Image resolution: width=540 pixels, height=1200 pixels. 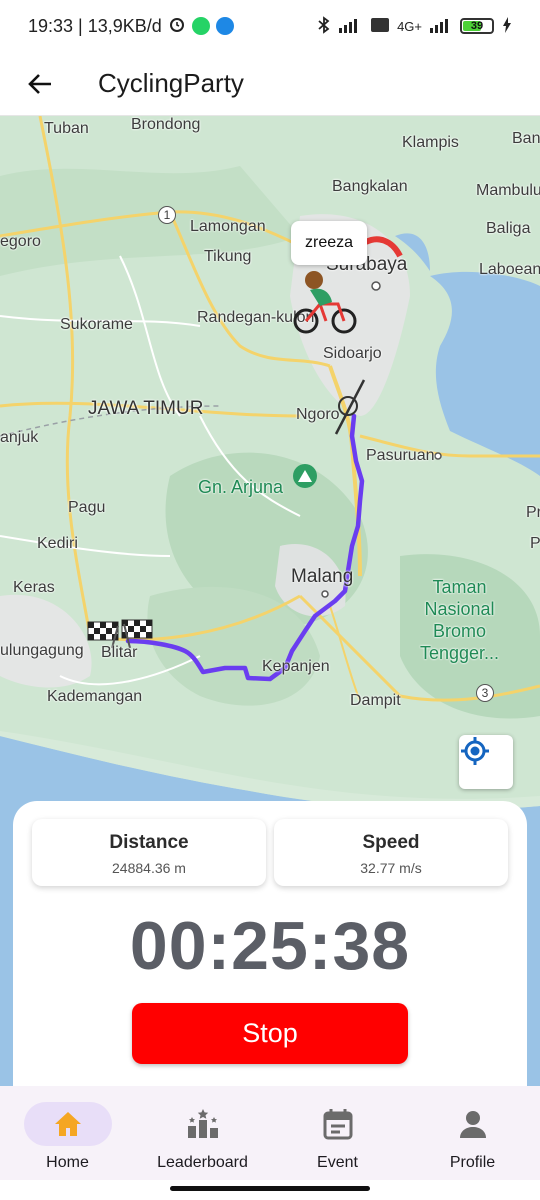 What do you see at coordinates (296, 666) in the screenshot?
I see `map-label-kepanjen: Kepanjen` at bounding box center [296, 666].